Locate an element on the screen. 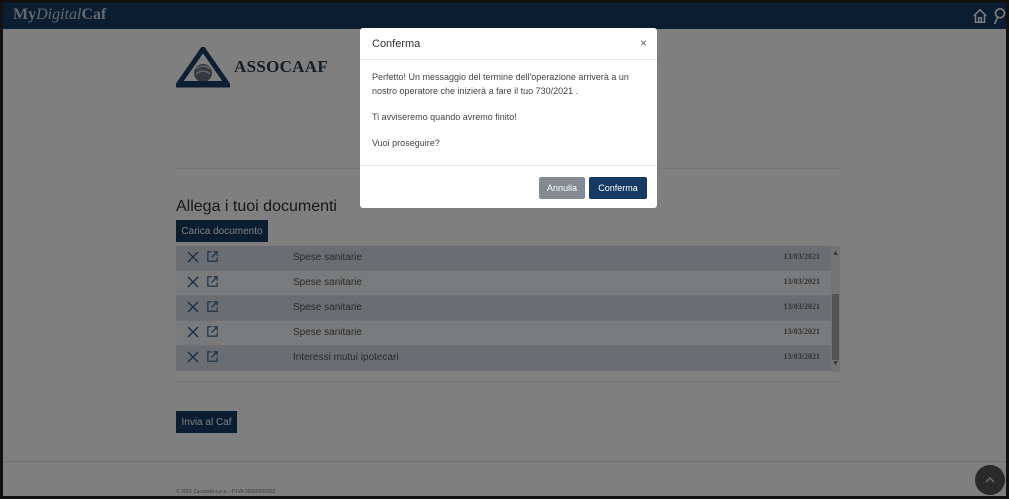 This screenshot has height=499, width=1009. dialog-footer: Annulla Conferma is located at coordinates (508, 186).